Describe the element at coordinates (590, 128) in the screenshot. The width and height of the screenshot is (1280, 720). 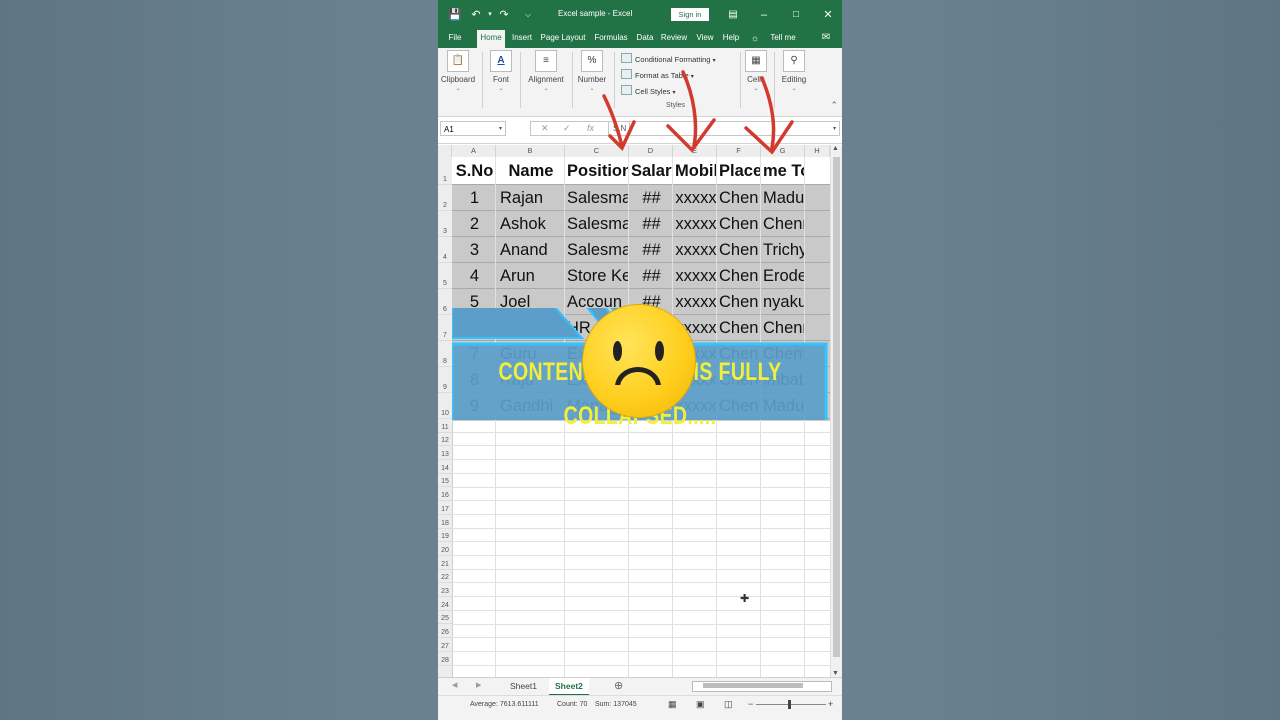
I see `insert-function-icon: fx` at that location.